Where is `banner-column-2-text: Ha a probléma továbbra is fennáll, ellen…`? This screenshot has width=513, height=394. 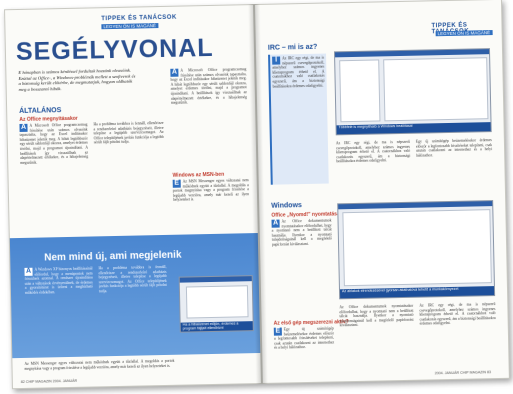 banner-column-2-text: Ha a probléma továbbra is fennáll, ellen… is located at coordinates (132, 279).